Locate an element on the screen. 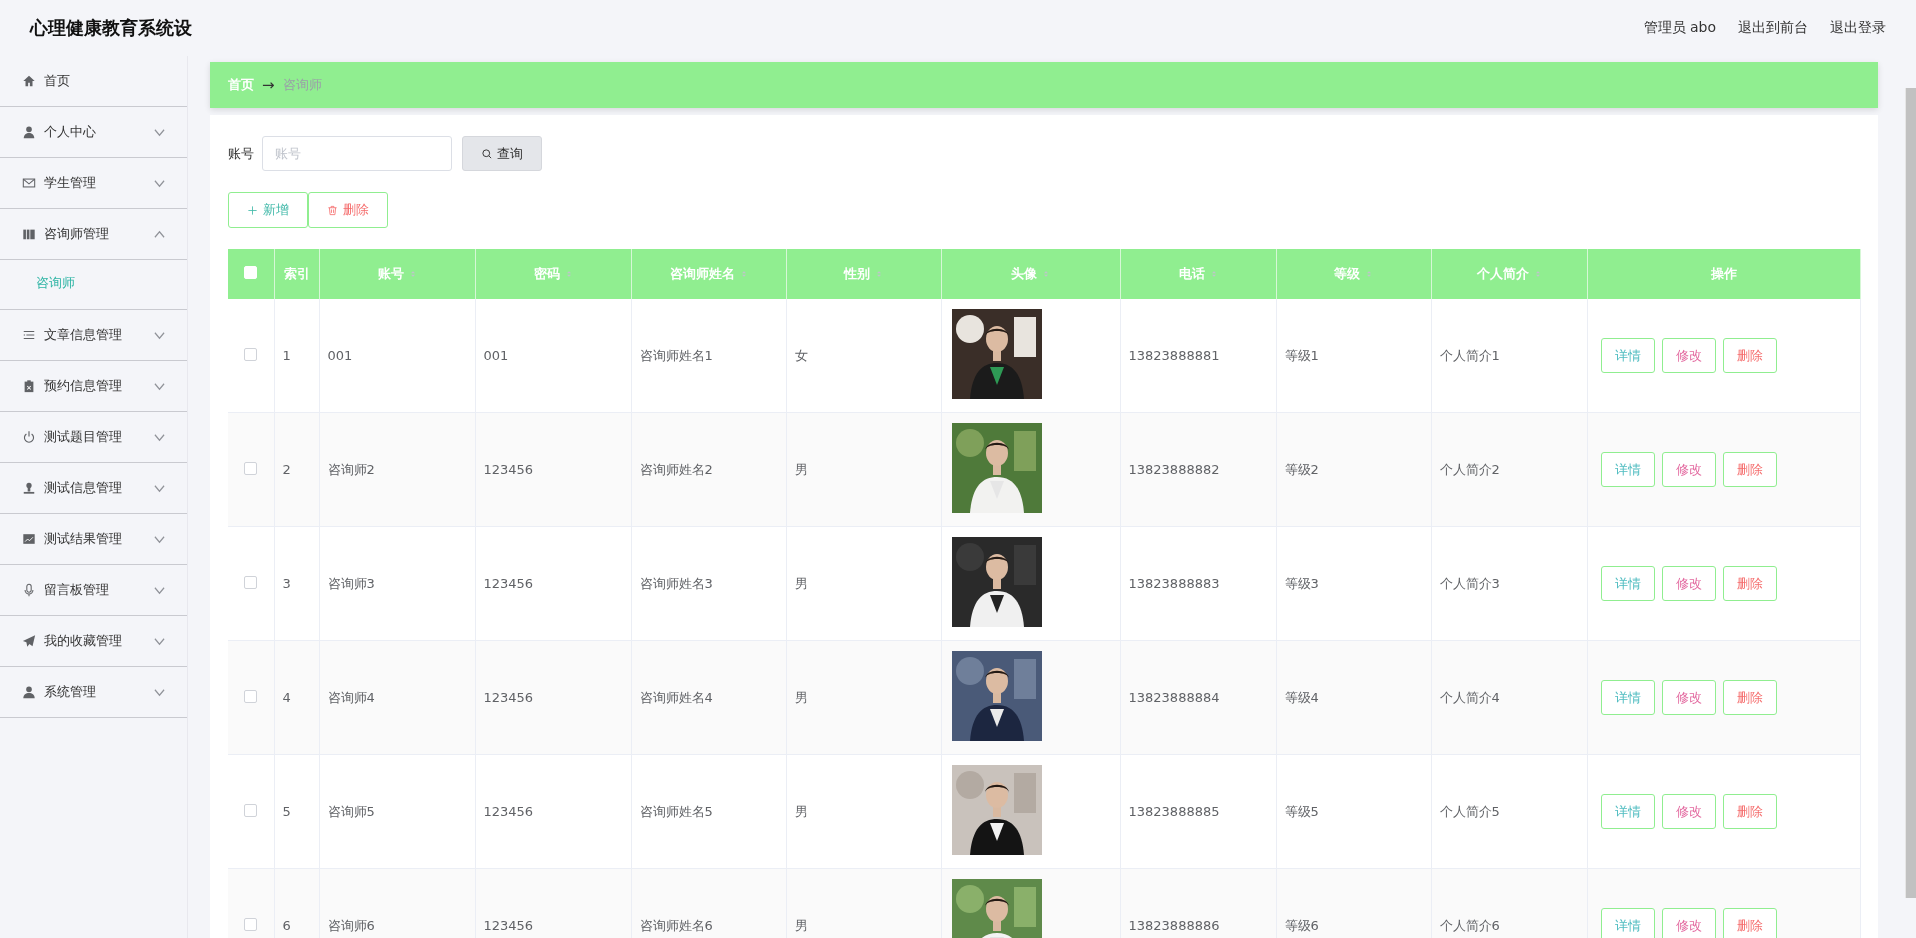 This screenshot has height=938, width=1916. table-cell: 个人简介1 is located at coordinates (1469, 355).